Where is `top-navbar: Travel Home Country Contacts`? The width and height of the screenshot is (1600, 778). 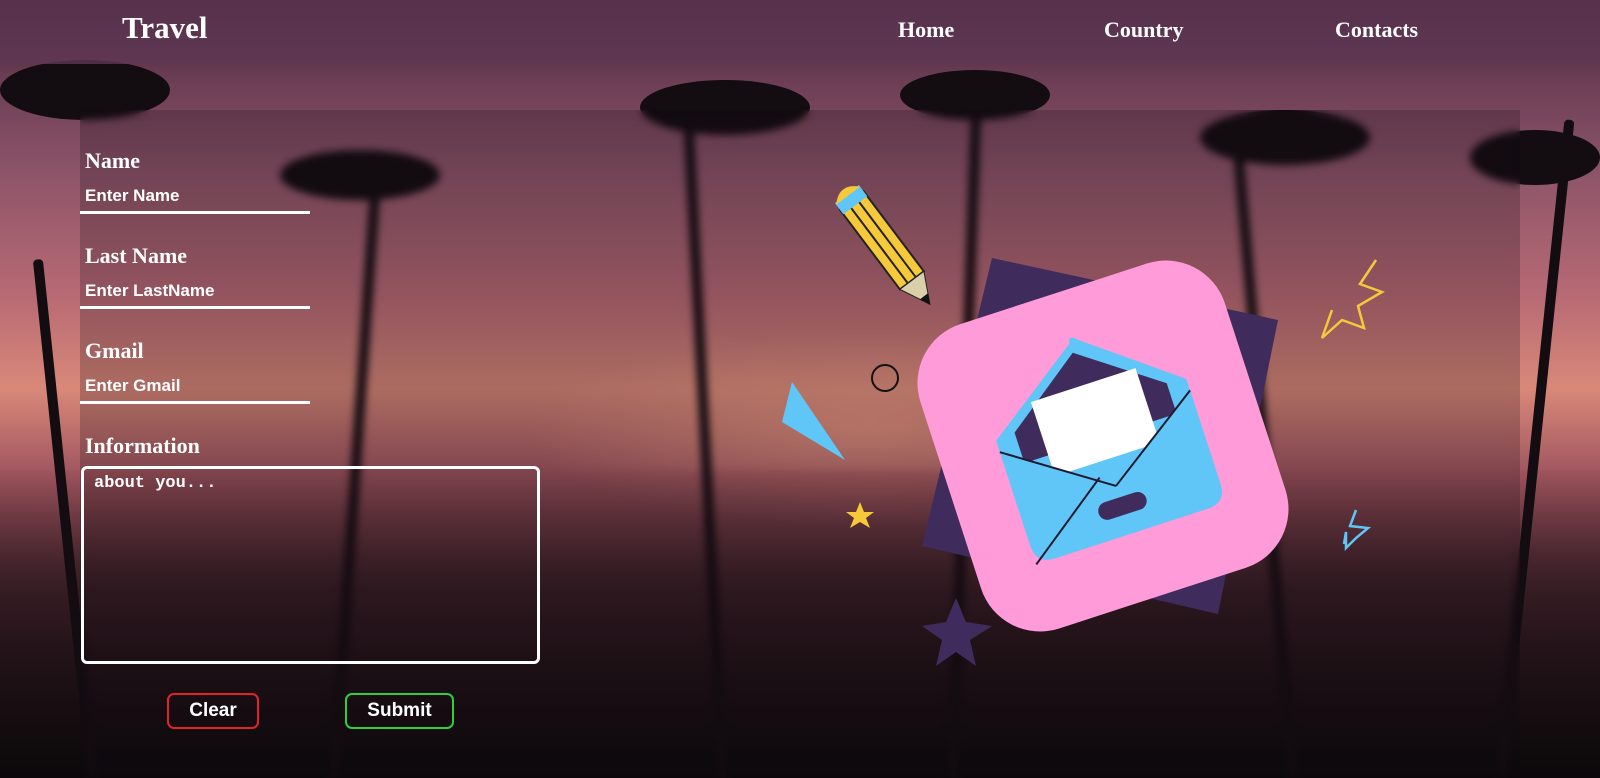
top-navbar: Travel Home Country Contacts is located at coordinates (800, 32).